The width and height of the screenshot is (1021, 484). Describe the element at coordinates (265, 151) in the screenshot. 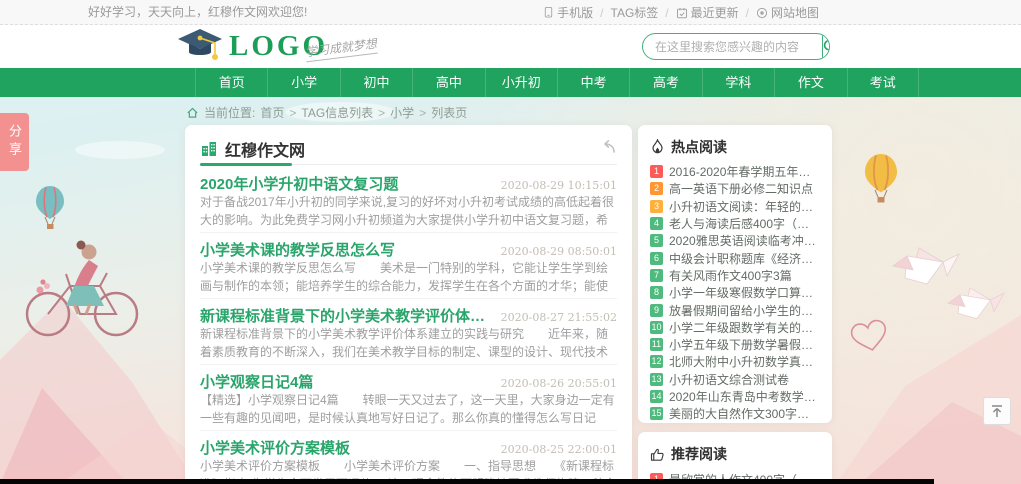

I see `page-title: 红穆作文网` at that location.